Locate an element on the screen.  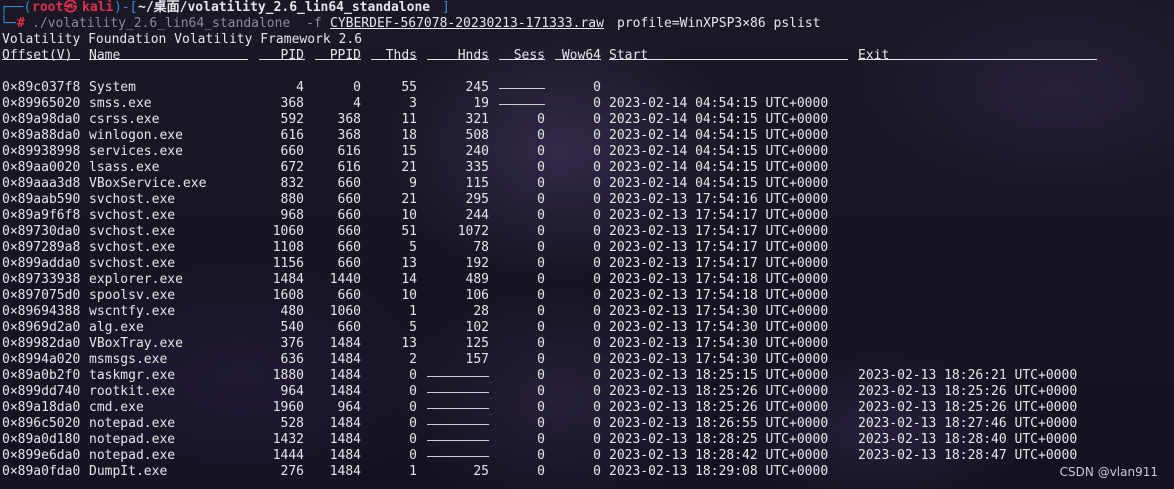
cell-ppid: 0 is located at coordinates (357, 87).